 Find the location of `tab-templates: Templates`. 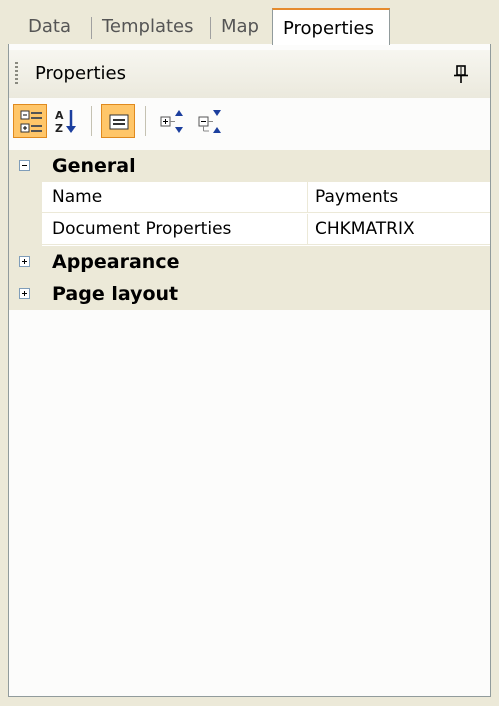

tab-templates: Templates is located at coordinates (148, 27).